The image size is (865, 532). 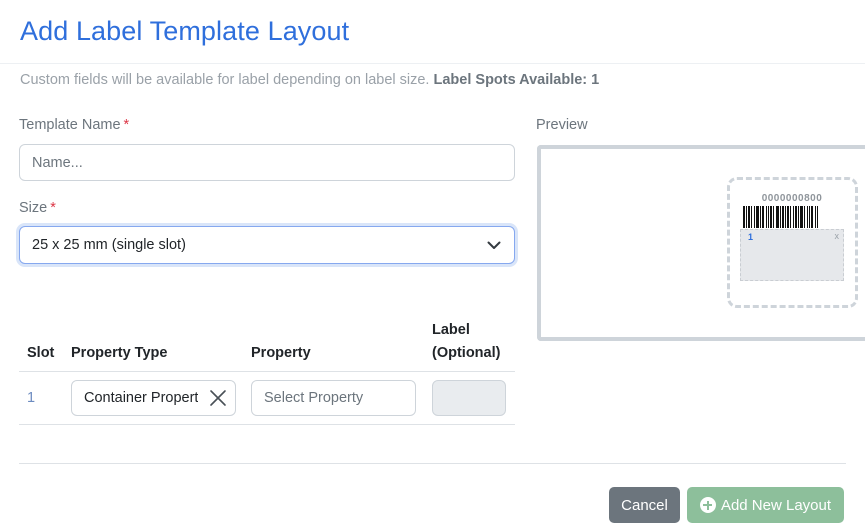 What do you see at coordinates (70, 125) in the screenshot?
I see `template-name-label-text: Template Name` at bounding box center [70, 125].